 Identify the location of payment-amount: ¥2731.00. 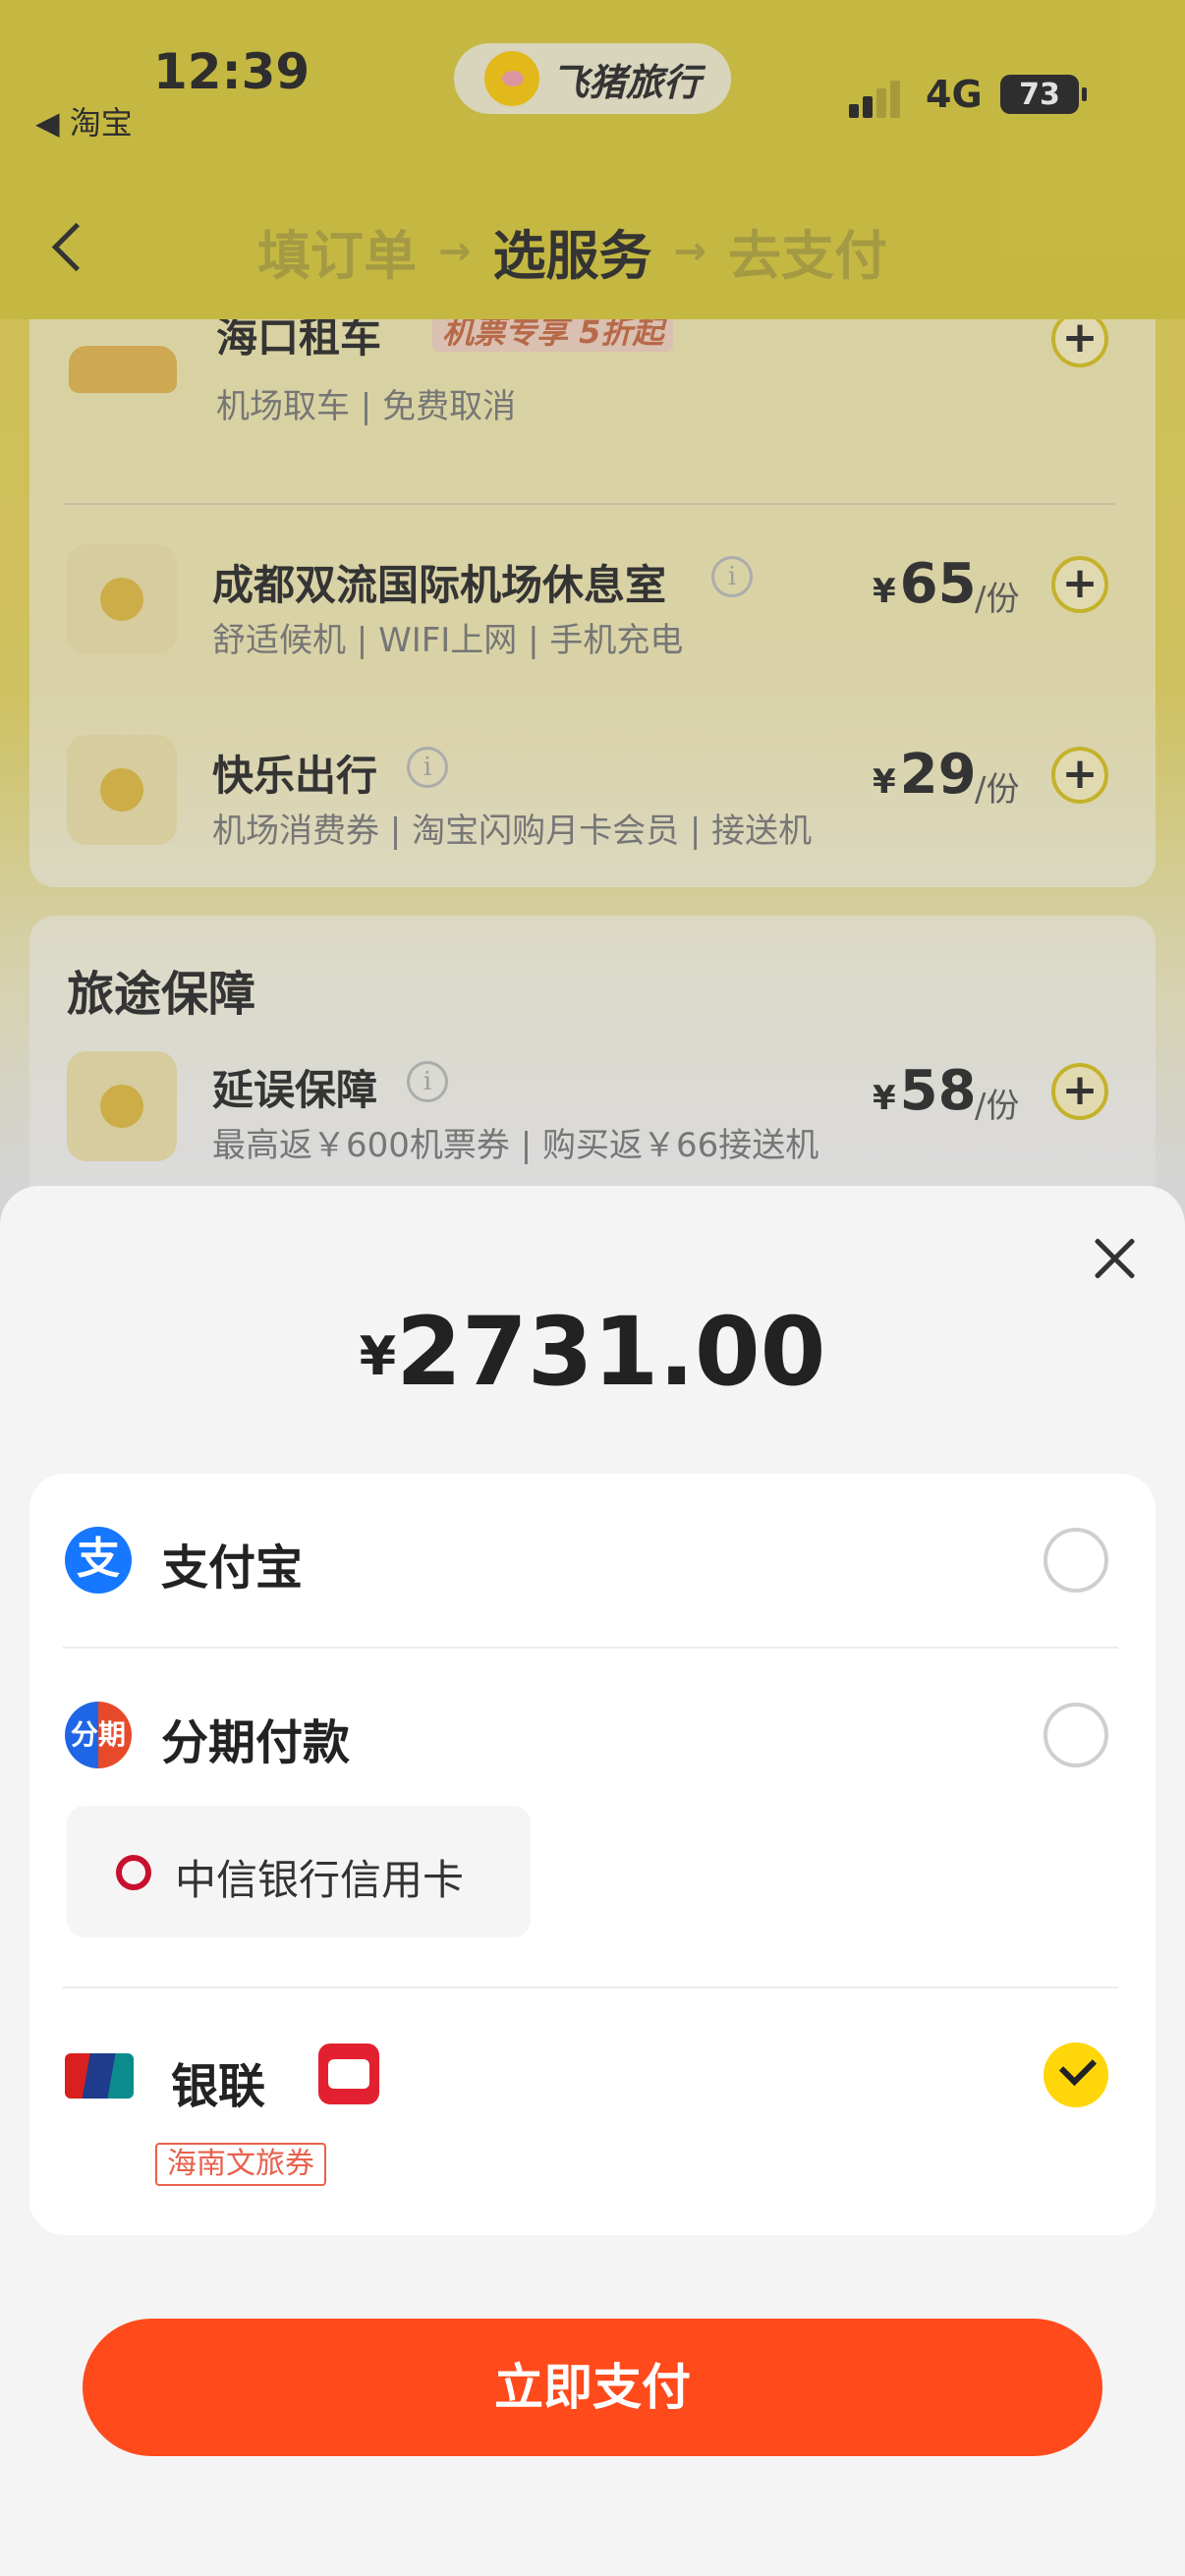
(592, 1352).